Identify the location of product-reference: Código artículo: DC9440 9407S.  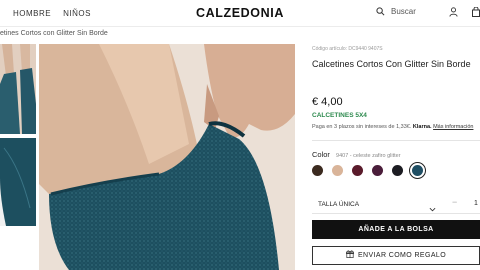
(347, 49).